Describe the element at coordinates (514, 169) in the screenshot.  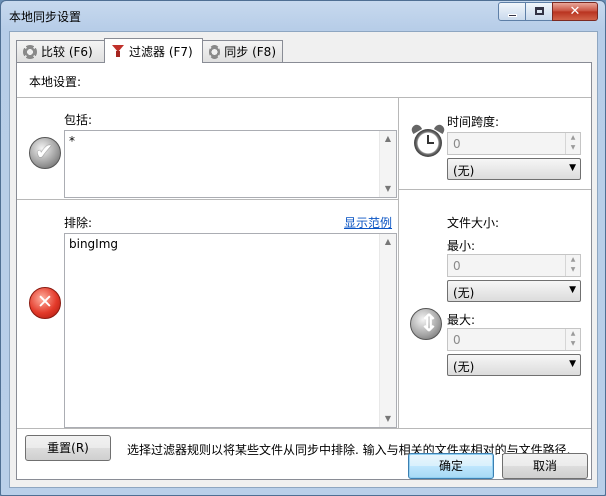
I see `timespan-unit-select: (无) ▼` at that location.